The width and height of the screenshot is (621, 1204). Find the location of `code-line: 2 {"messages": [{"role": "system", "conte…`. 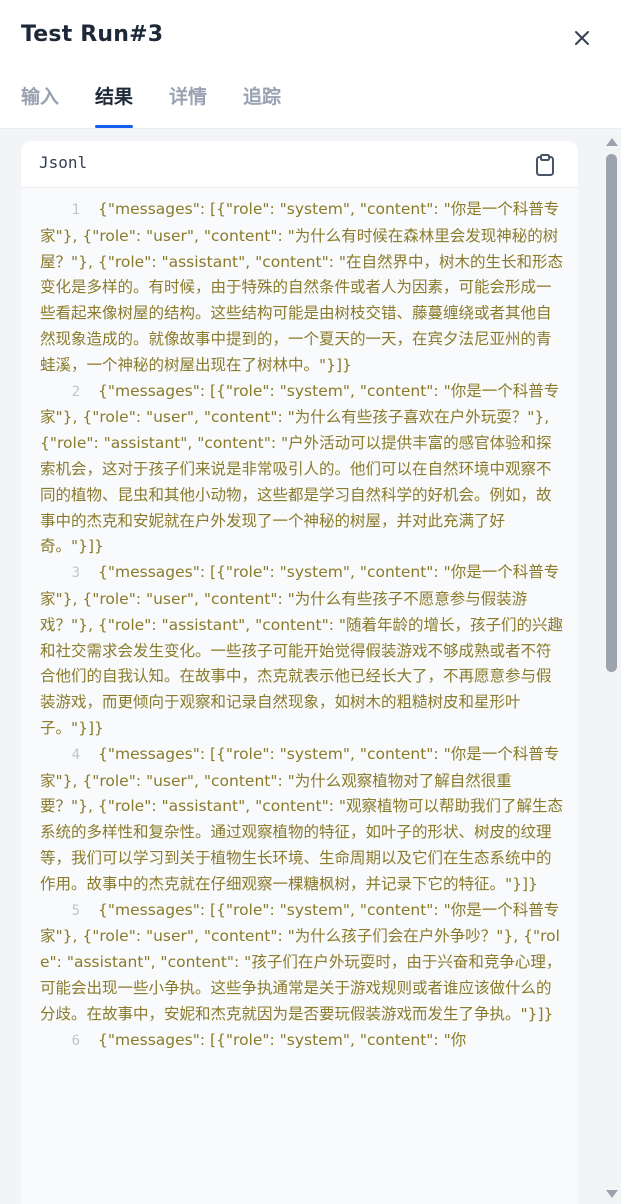

code-line: 2 {"messages": [{"role": "system", "conte… is located at coordinates (302, 470).